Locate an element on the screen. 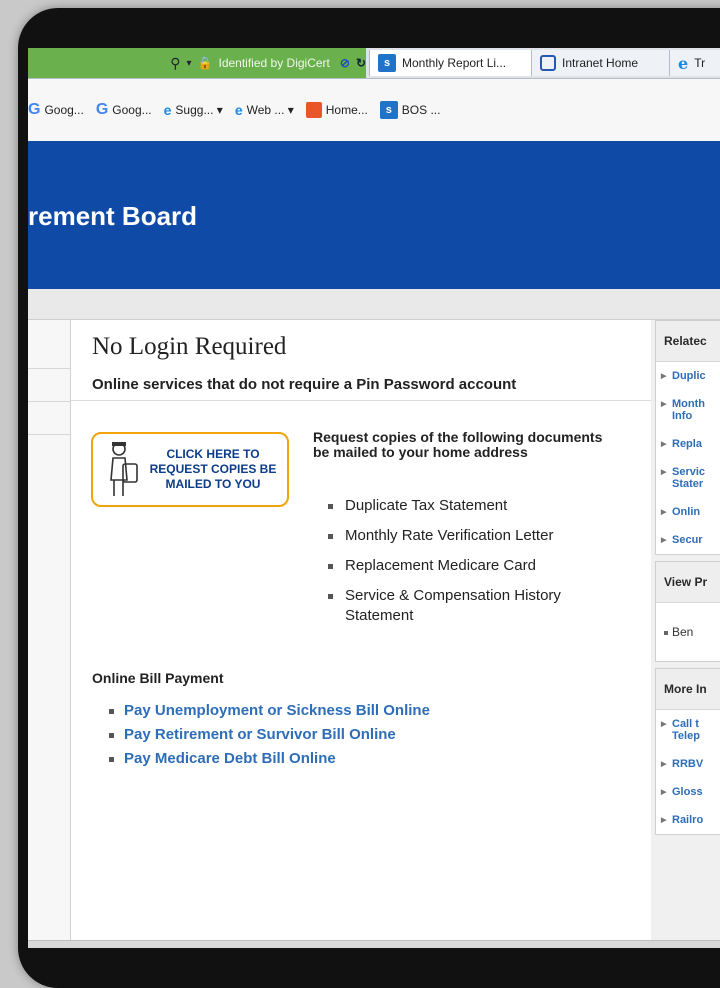  more-info-link: Gloss is located at coordinates (688, 792).